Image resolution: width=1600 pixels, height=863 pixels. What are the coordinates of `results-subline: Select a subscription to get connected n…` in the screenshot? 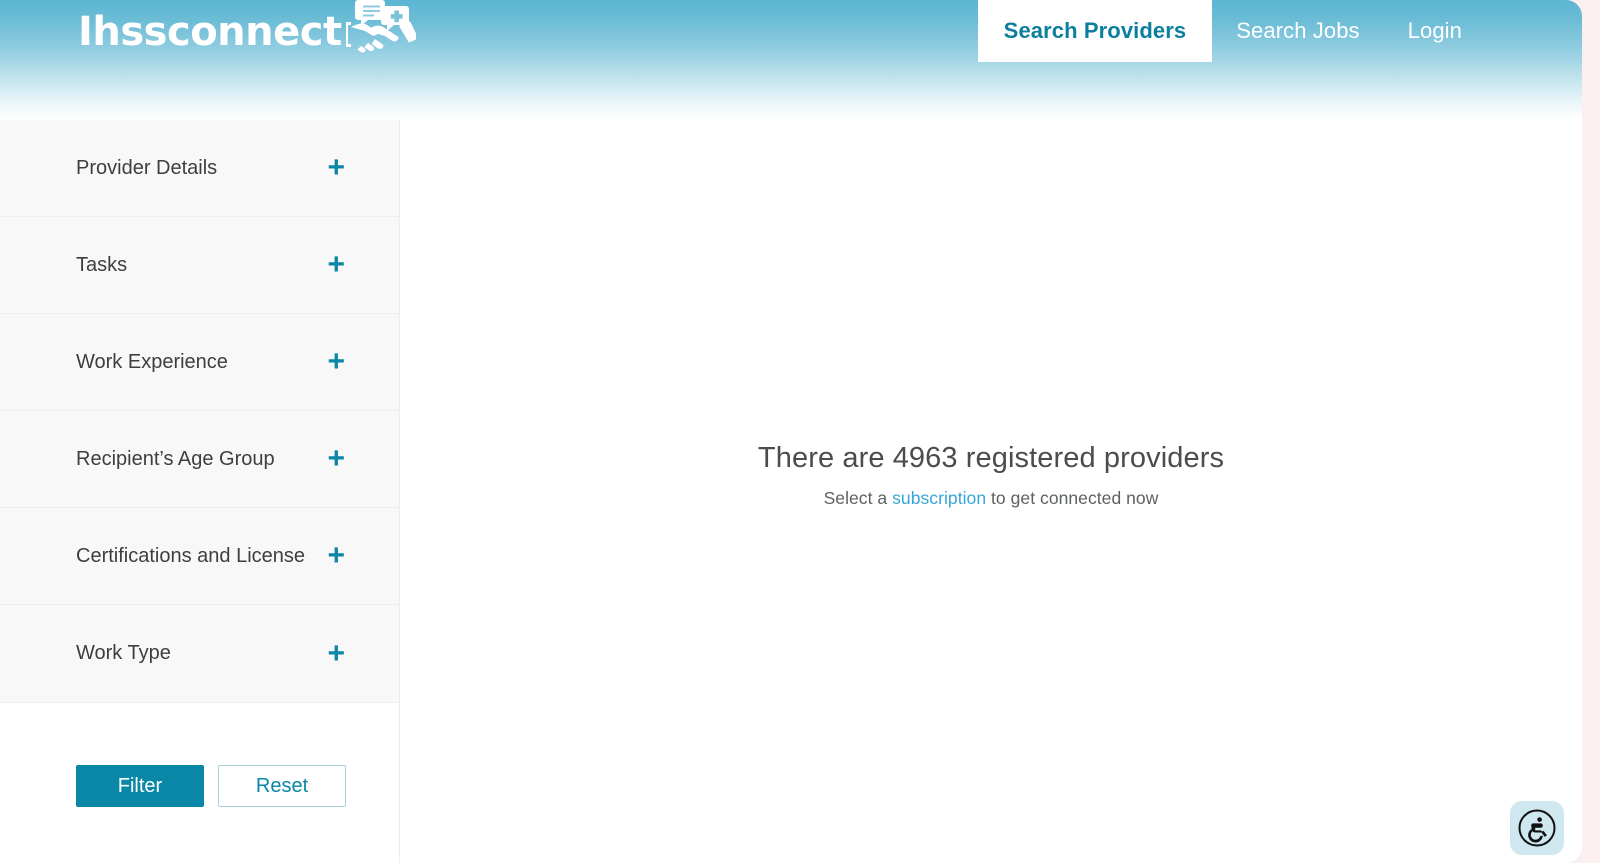 It's located at (991, 498).